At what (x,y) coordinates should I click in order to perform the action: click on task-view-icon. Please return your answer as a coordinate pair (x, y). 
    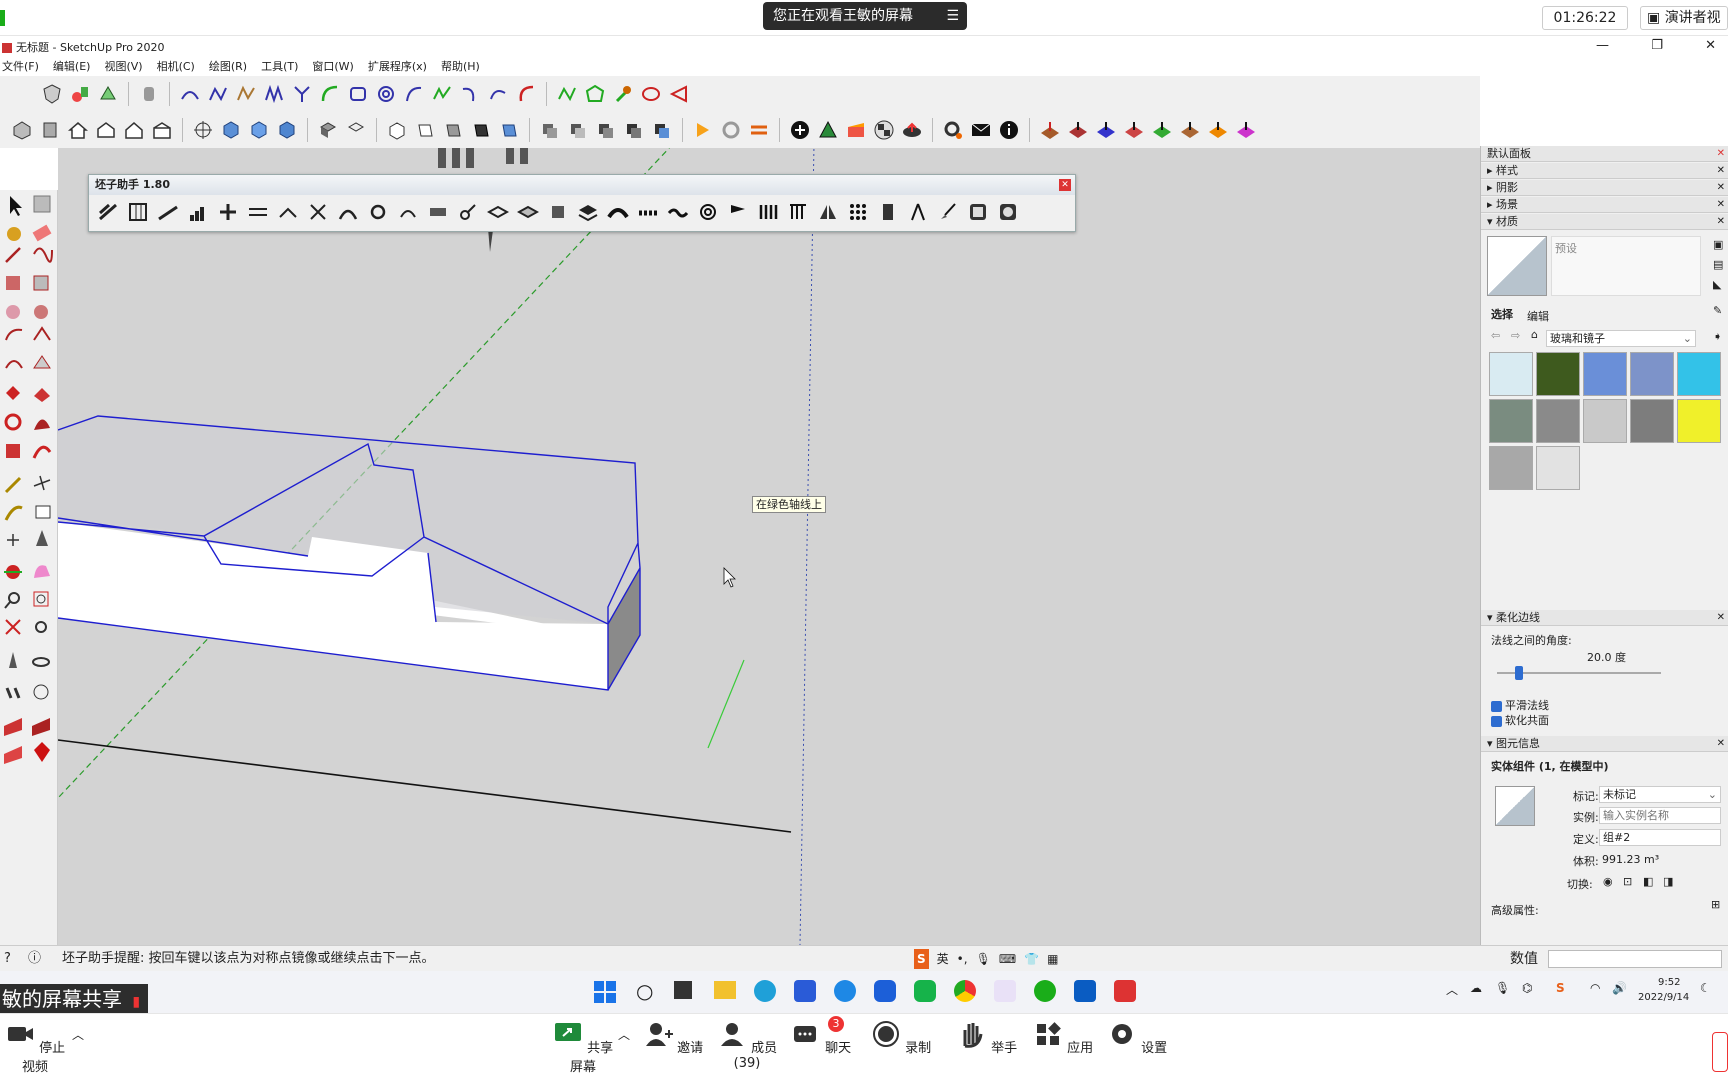
    Looking at the image, I should click on (683, 990).